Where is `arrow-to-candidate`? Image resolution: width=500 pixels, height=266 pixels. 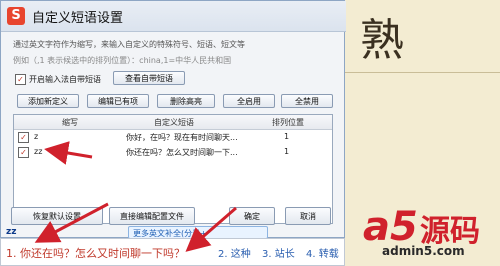 arrow-to-candidate is located at coordinates (211, 229).